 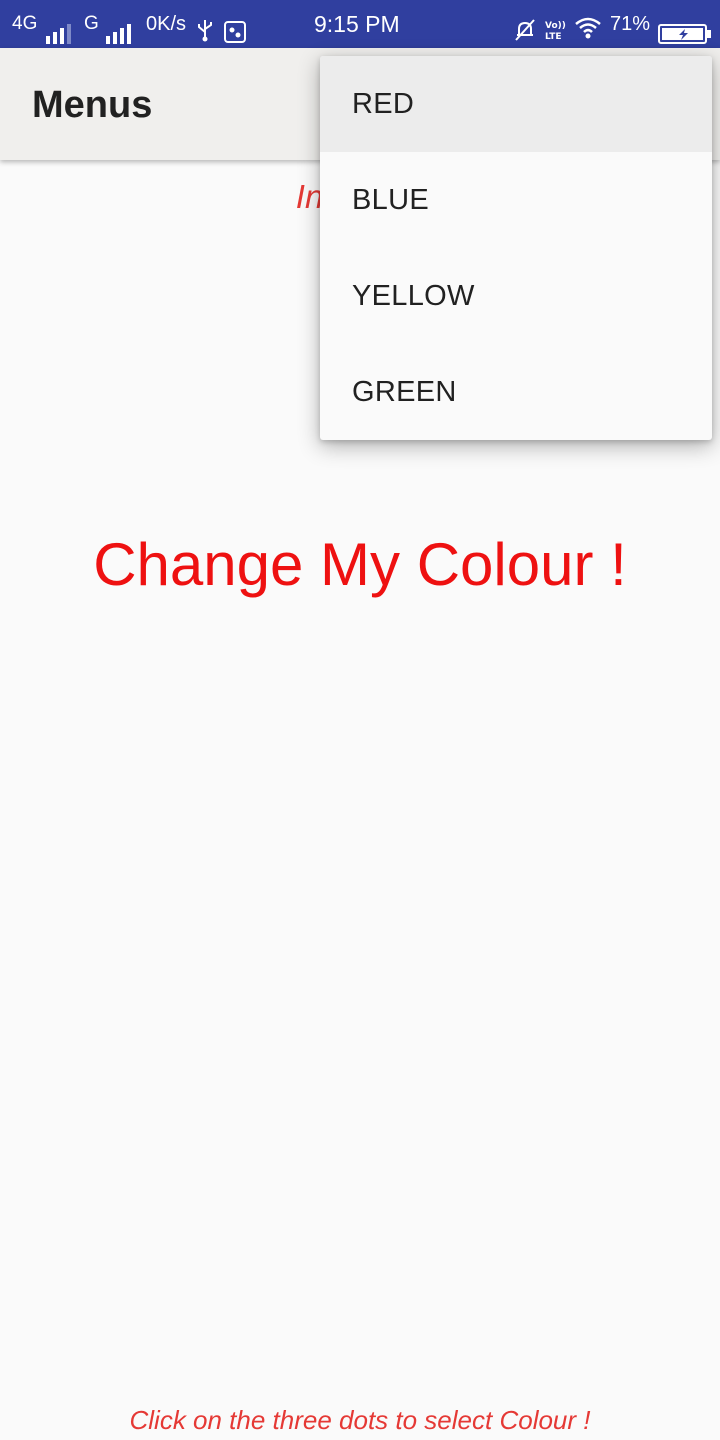 I want to click on volte-icon: Vo)) LTE, so click(x=556, y=27).